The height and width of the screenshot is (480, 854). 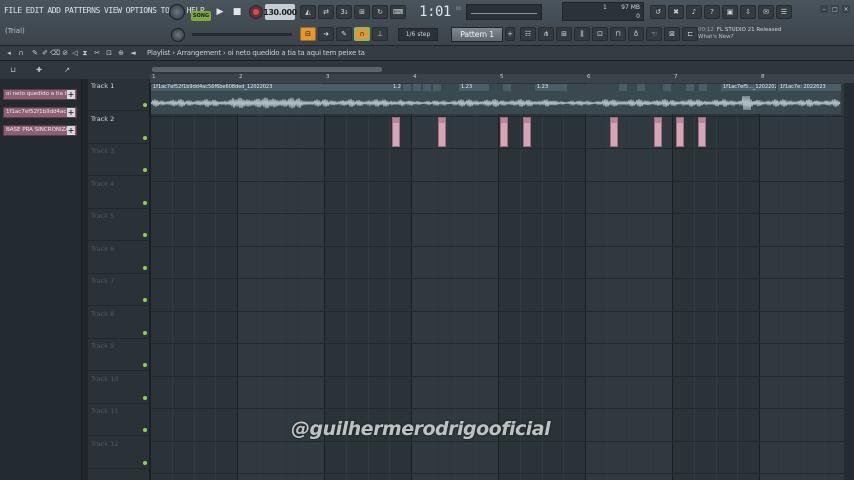 I want to click on panic-button: ✖, so click(x=676, y=12).